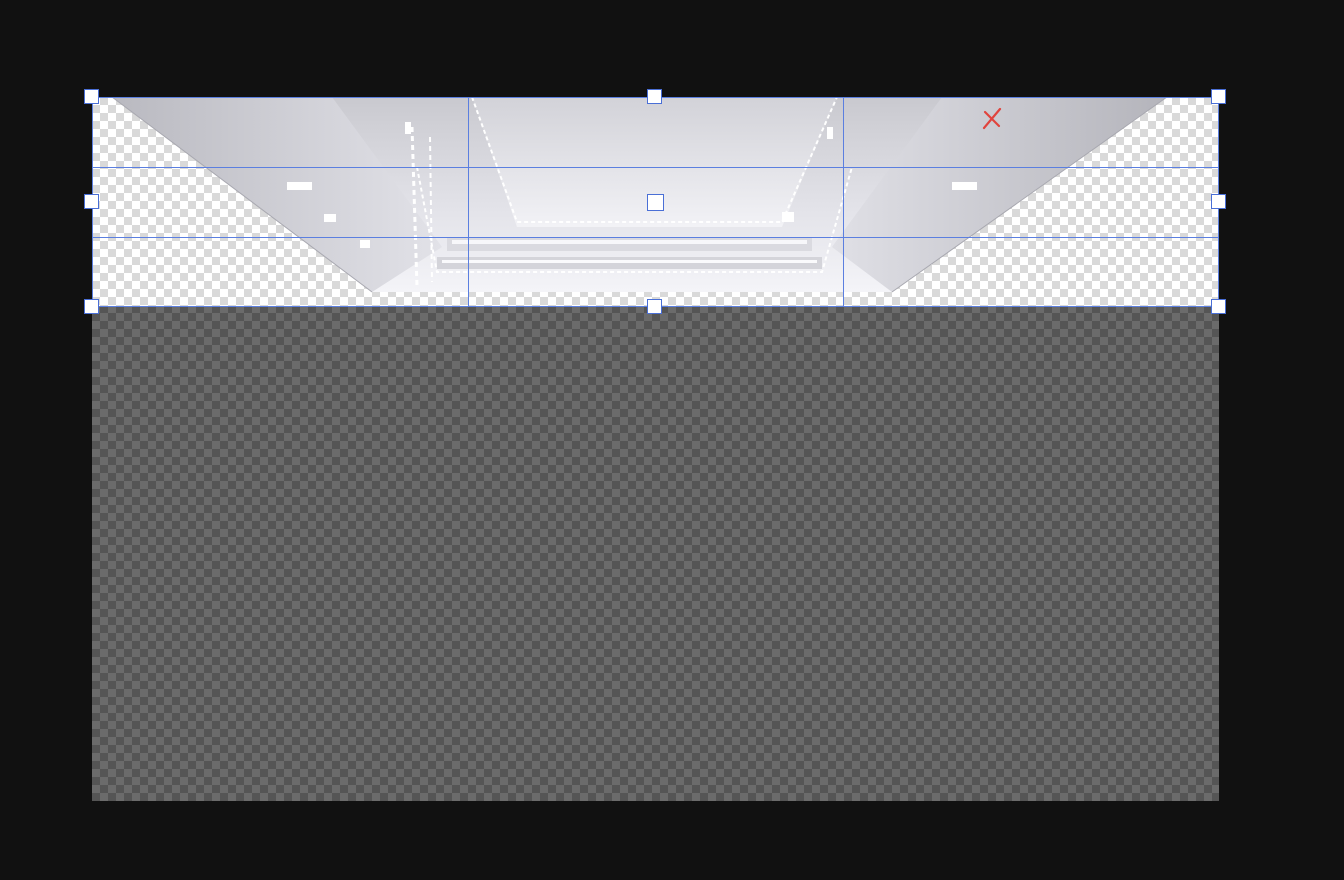 The height and width of the screenshot is (880, 1344). Describe the element at coordinates (992, 118) in the screenshot. I see `red-x-mark-icon` at that location.